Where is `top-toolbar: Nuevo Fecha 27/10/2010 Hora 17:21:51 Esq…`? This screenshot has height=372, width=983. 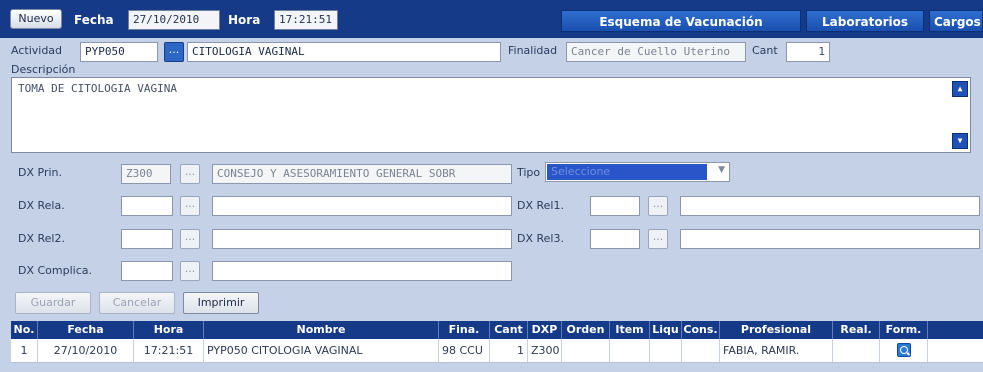 top-toolbar: Nuevo Fecha 27/10/2010 Hora 17:21:51 Esq… is located at coordinates (491, 19).